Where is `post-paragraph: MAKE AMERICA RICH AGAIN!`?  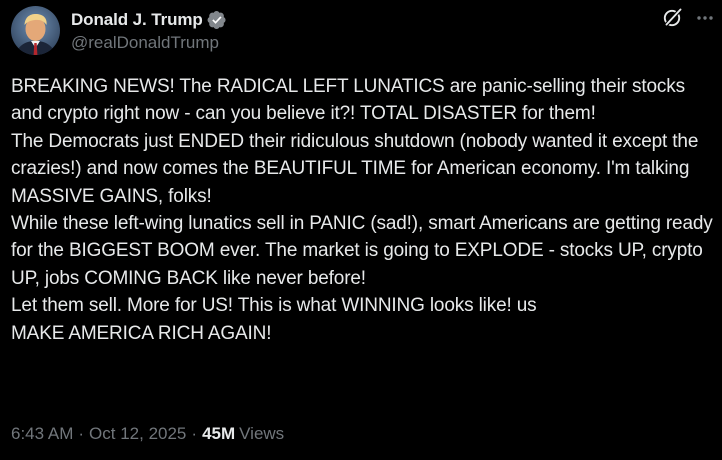
post-paragraph: MAKE AMERICA RICH AGAIN! is located at coordinates (141, 333).